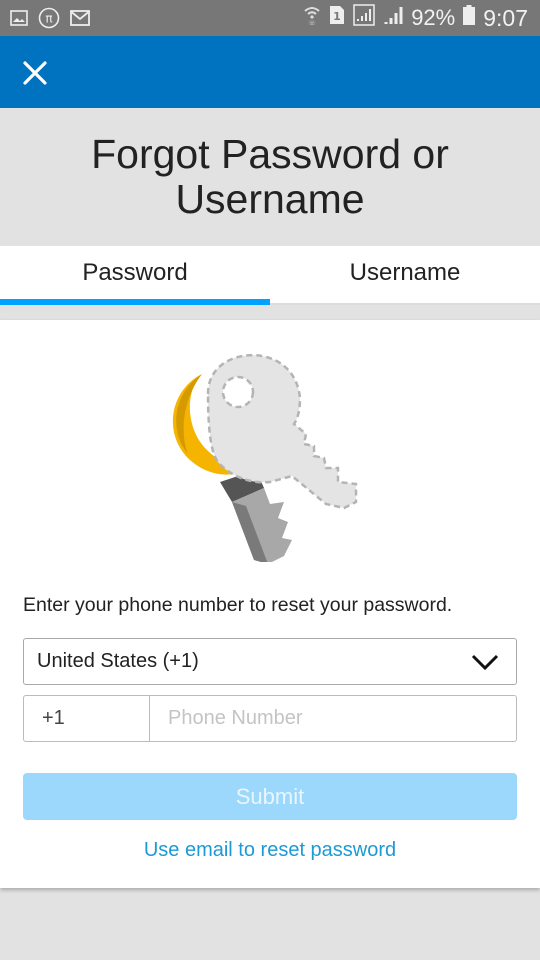 This screenshot has width=540, height=960. I want to click on svg-text: 1, so click(337, 16).